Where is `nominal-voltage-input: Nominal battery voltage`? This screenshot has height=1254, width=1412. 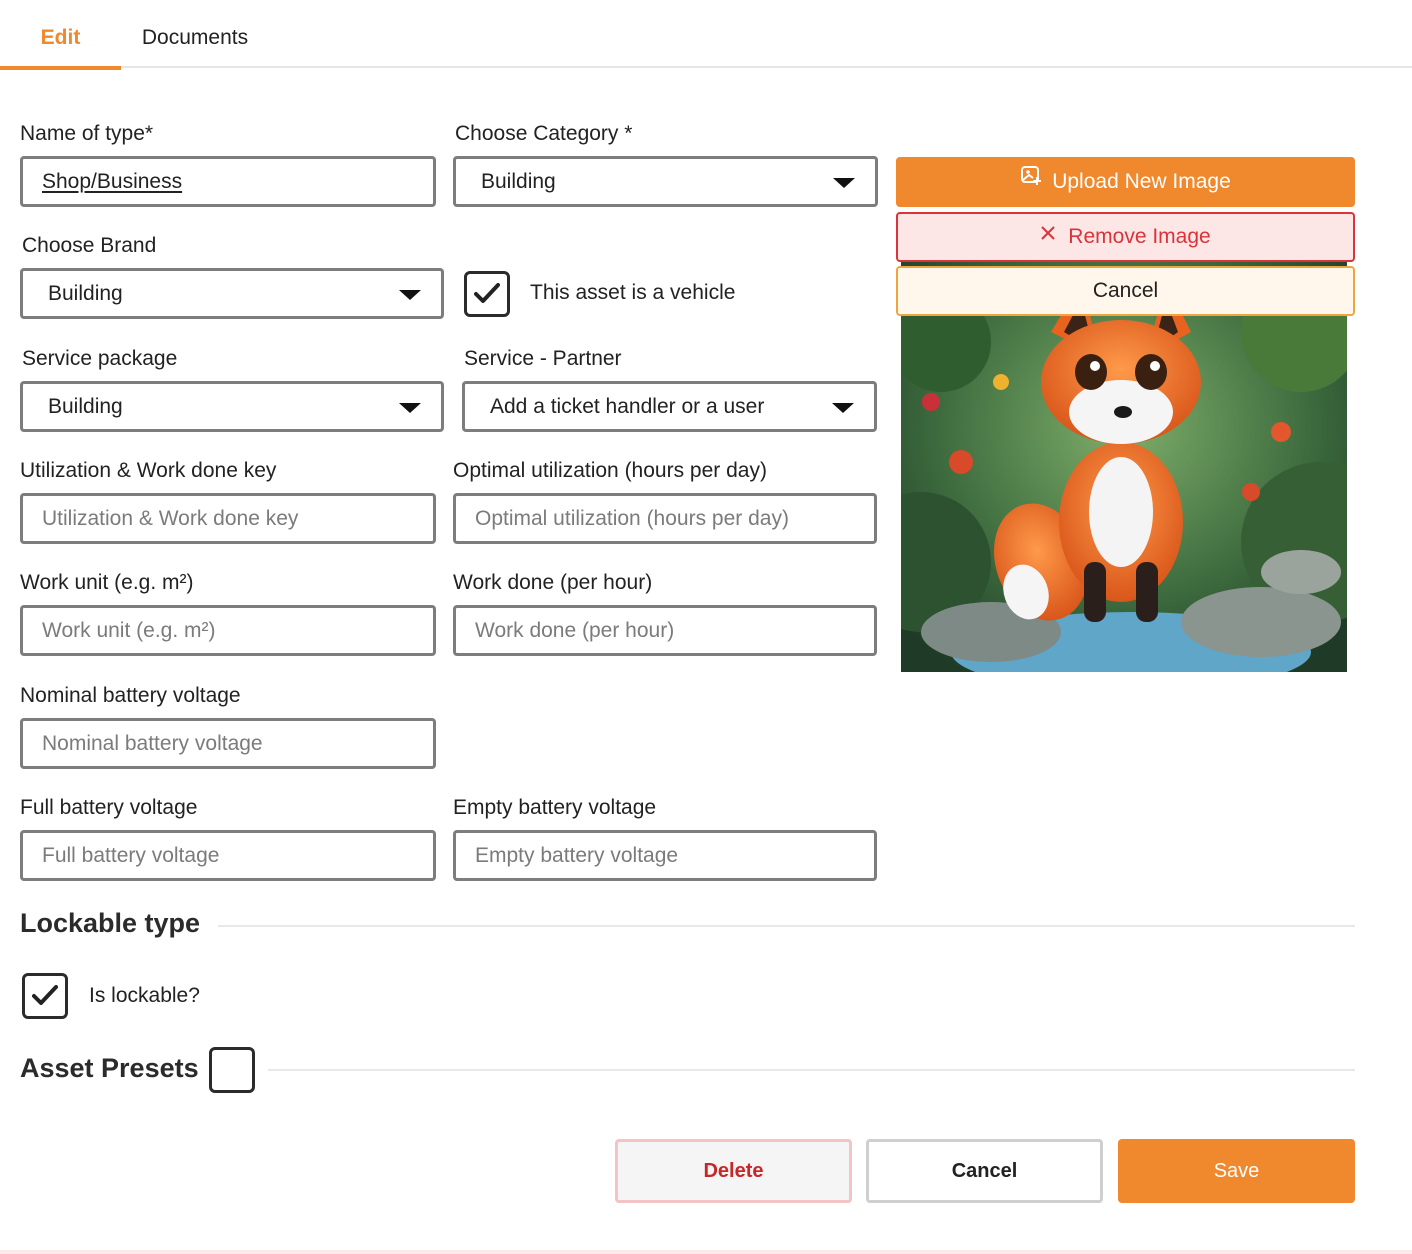 nominal-voltage-input: Nominal battery voltage is located at coordinates (228, 743).